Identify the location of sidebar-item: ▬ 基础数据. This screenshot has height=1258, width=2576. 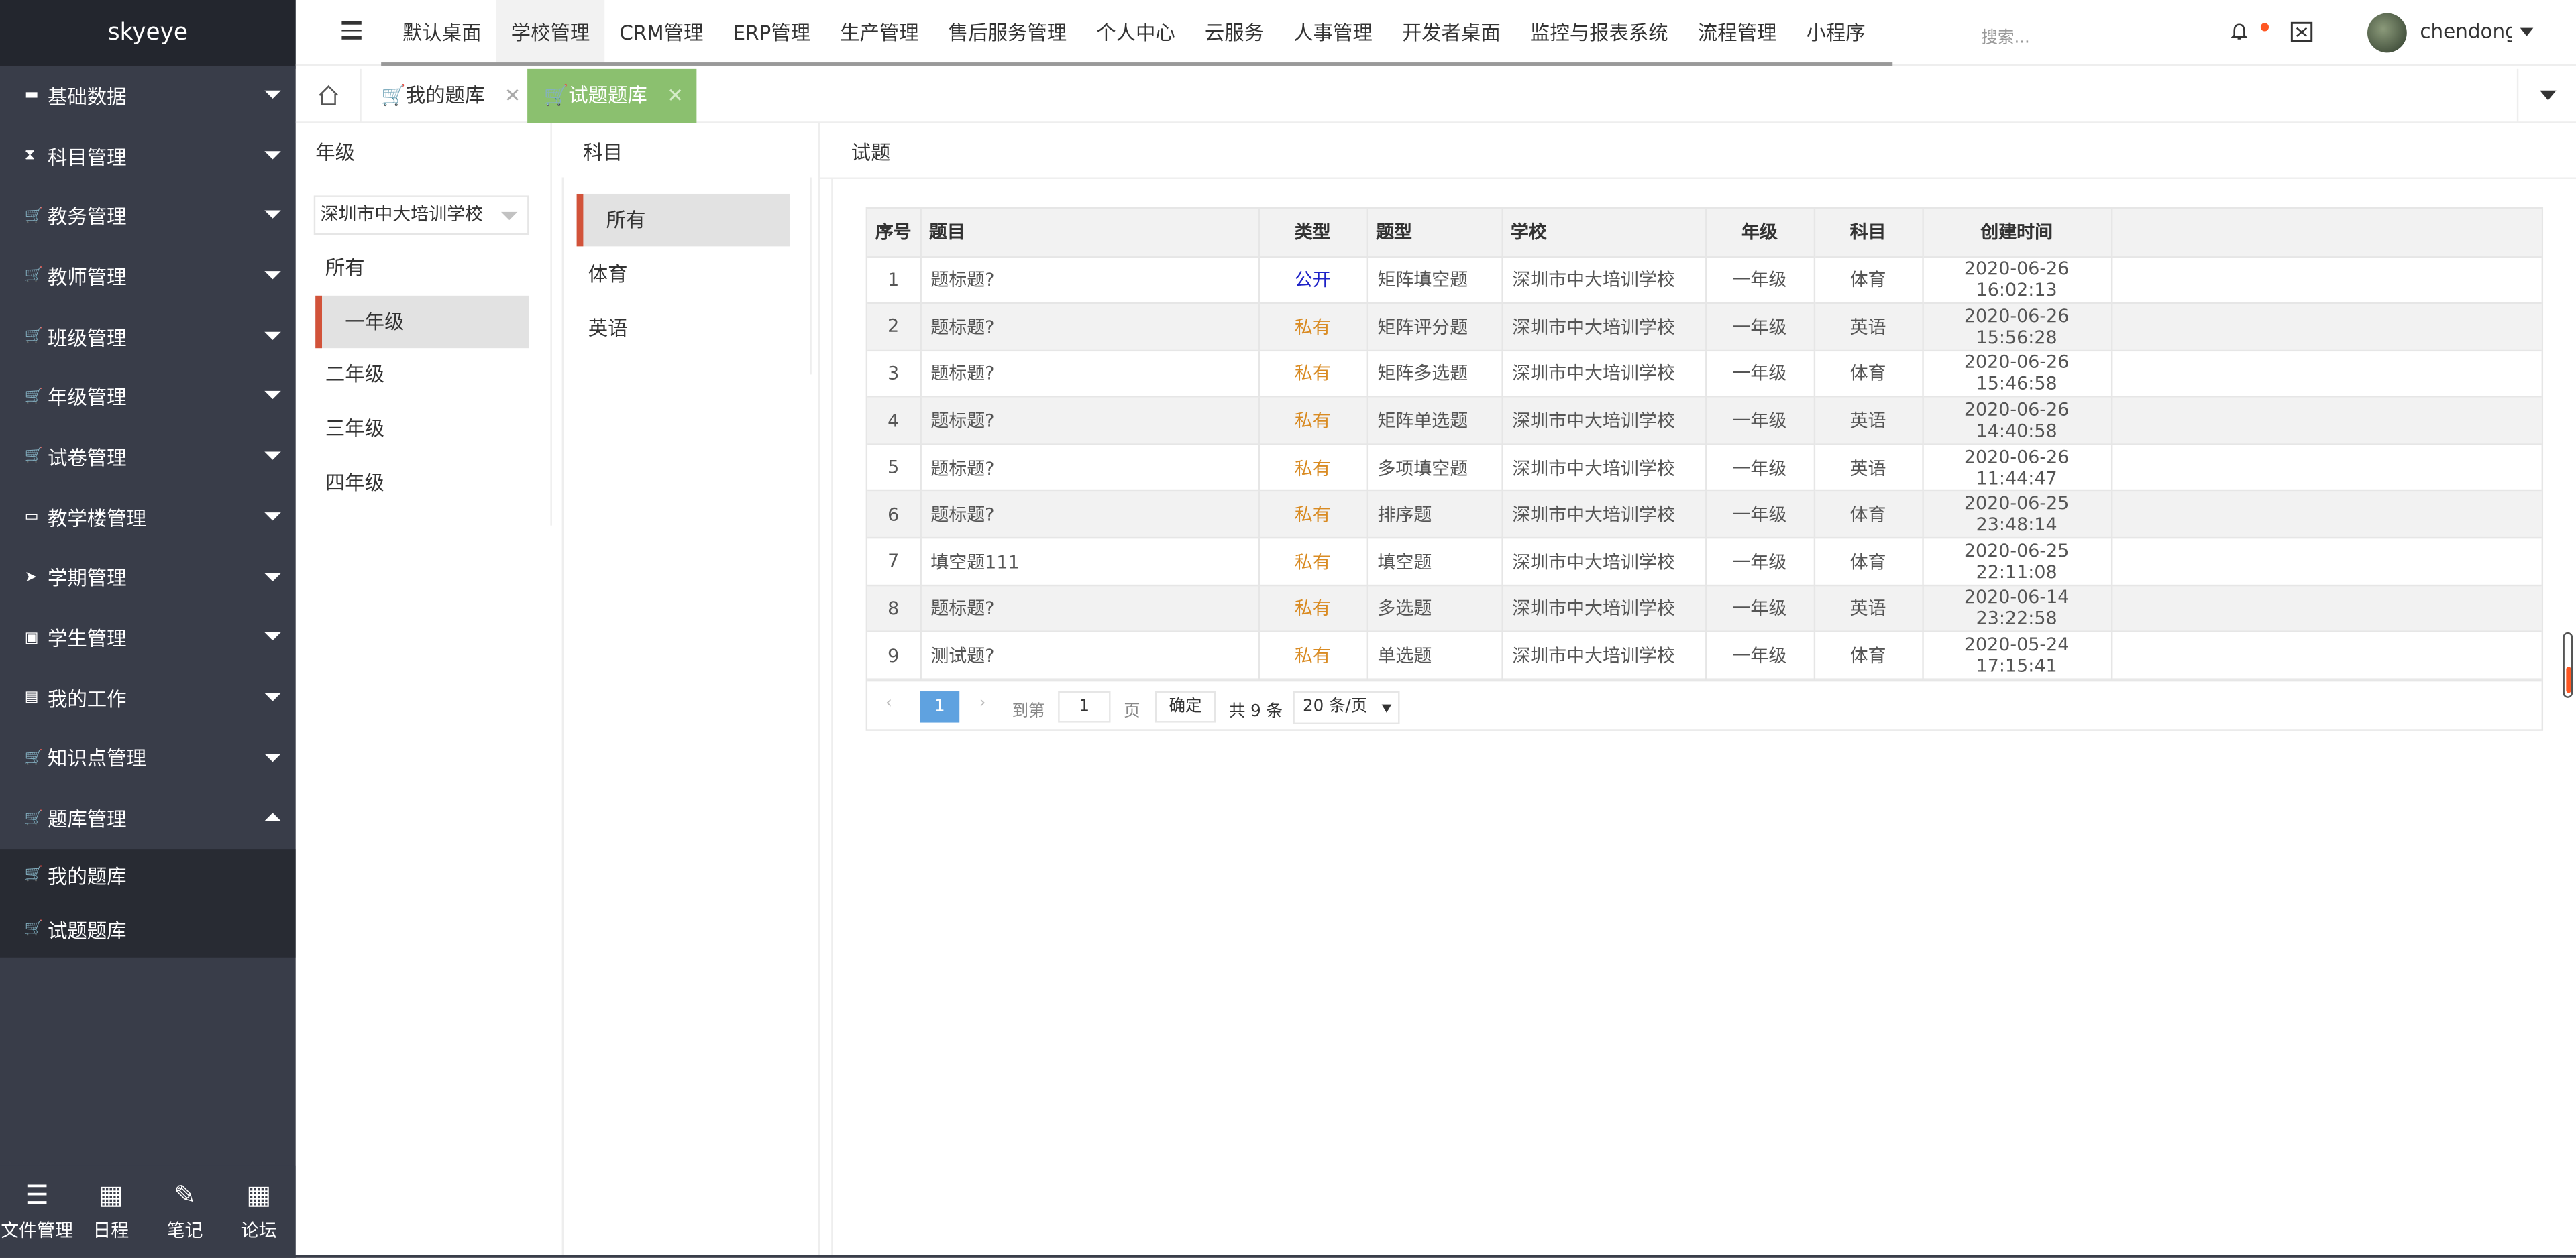
(148, 96).